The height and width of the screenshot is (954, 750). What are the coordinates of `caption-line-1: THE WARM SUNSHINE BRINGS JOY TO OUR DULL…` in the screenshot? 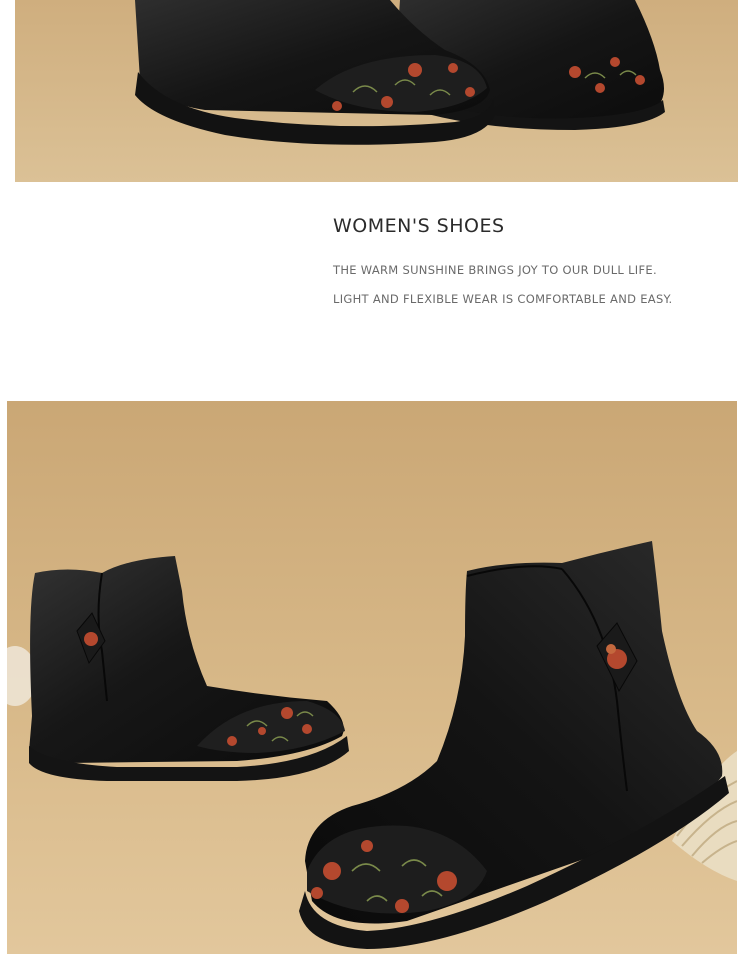 It's located at (495, 270).